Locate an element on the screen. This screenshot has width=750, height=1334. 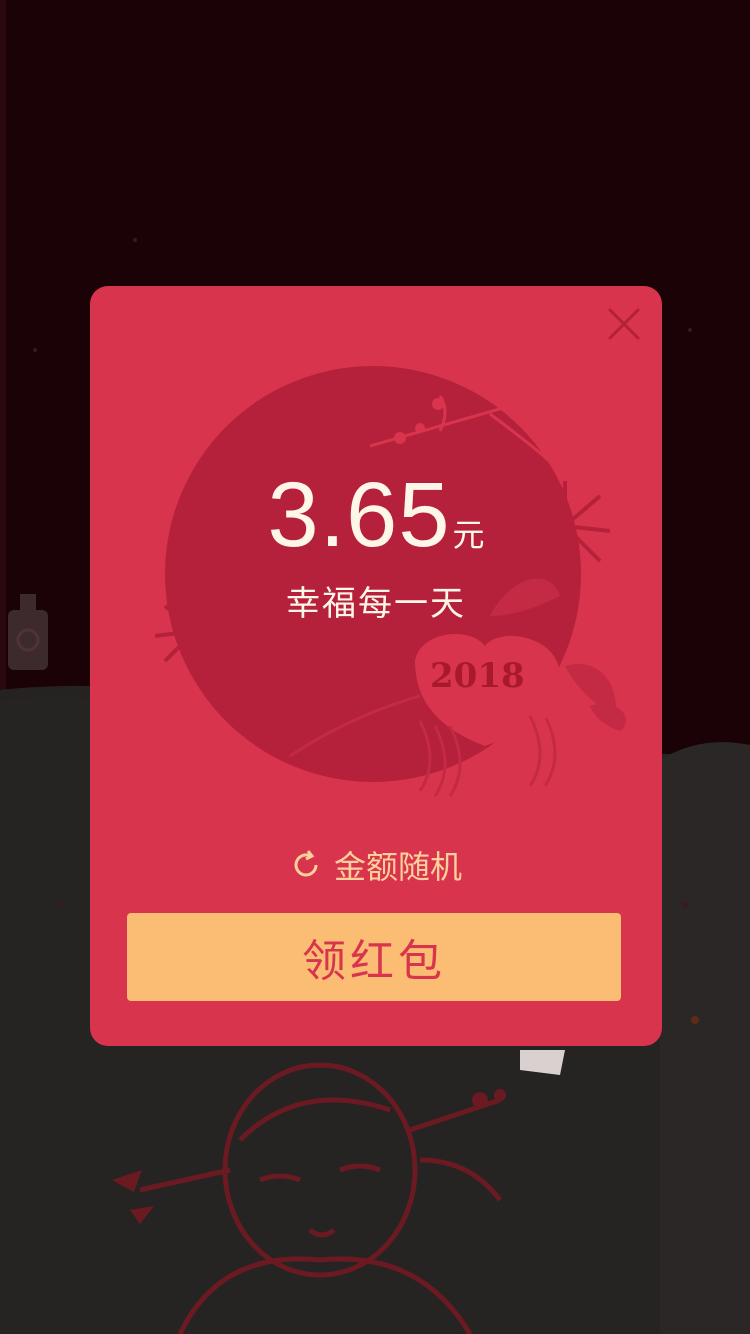
random-amount-toggle: 金额随机 is located at coordinates (376, 865).